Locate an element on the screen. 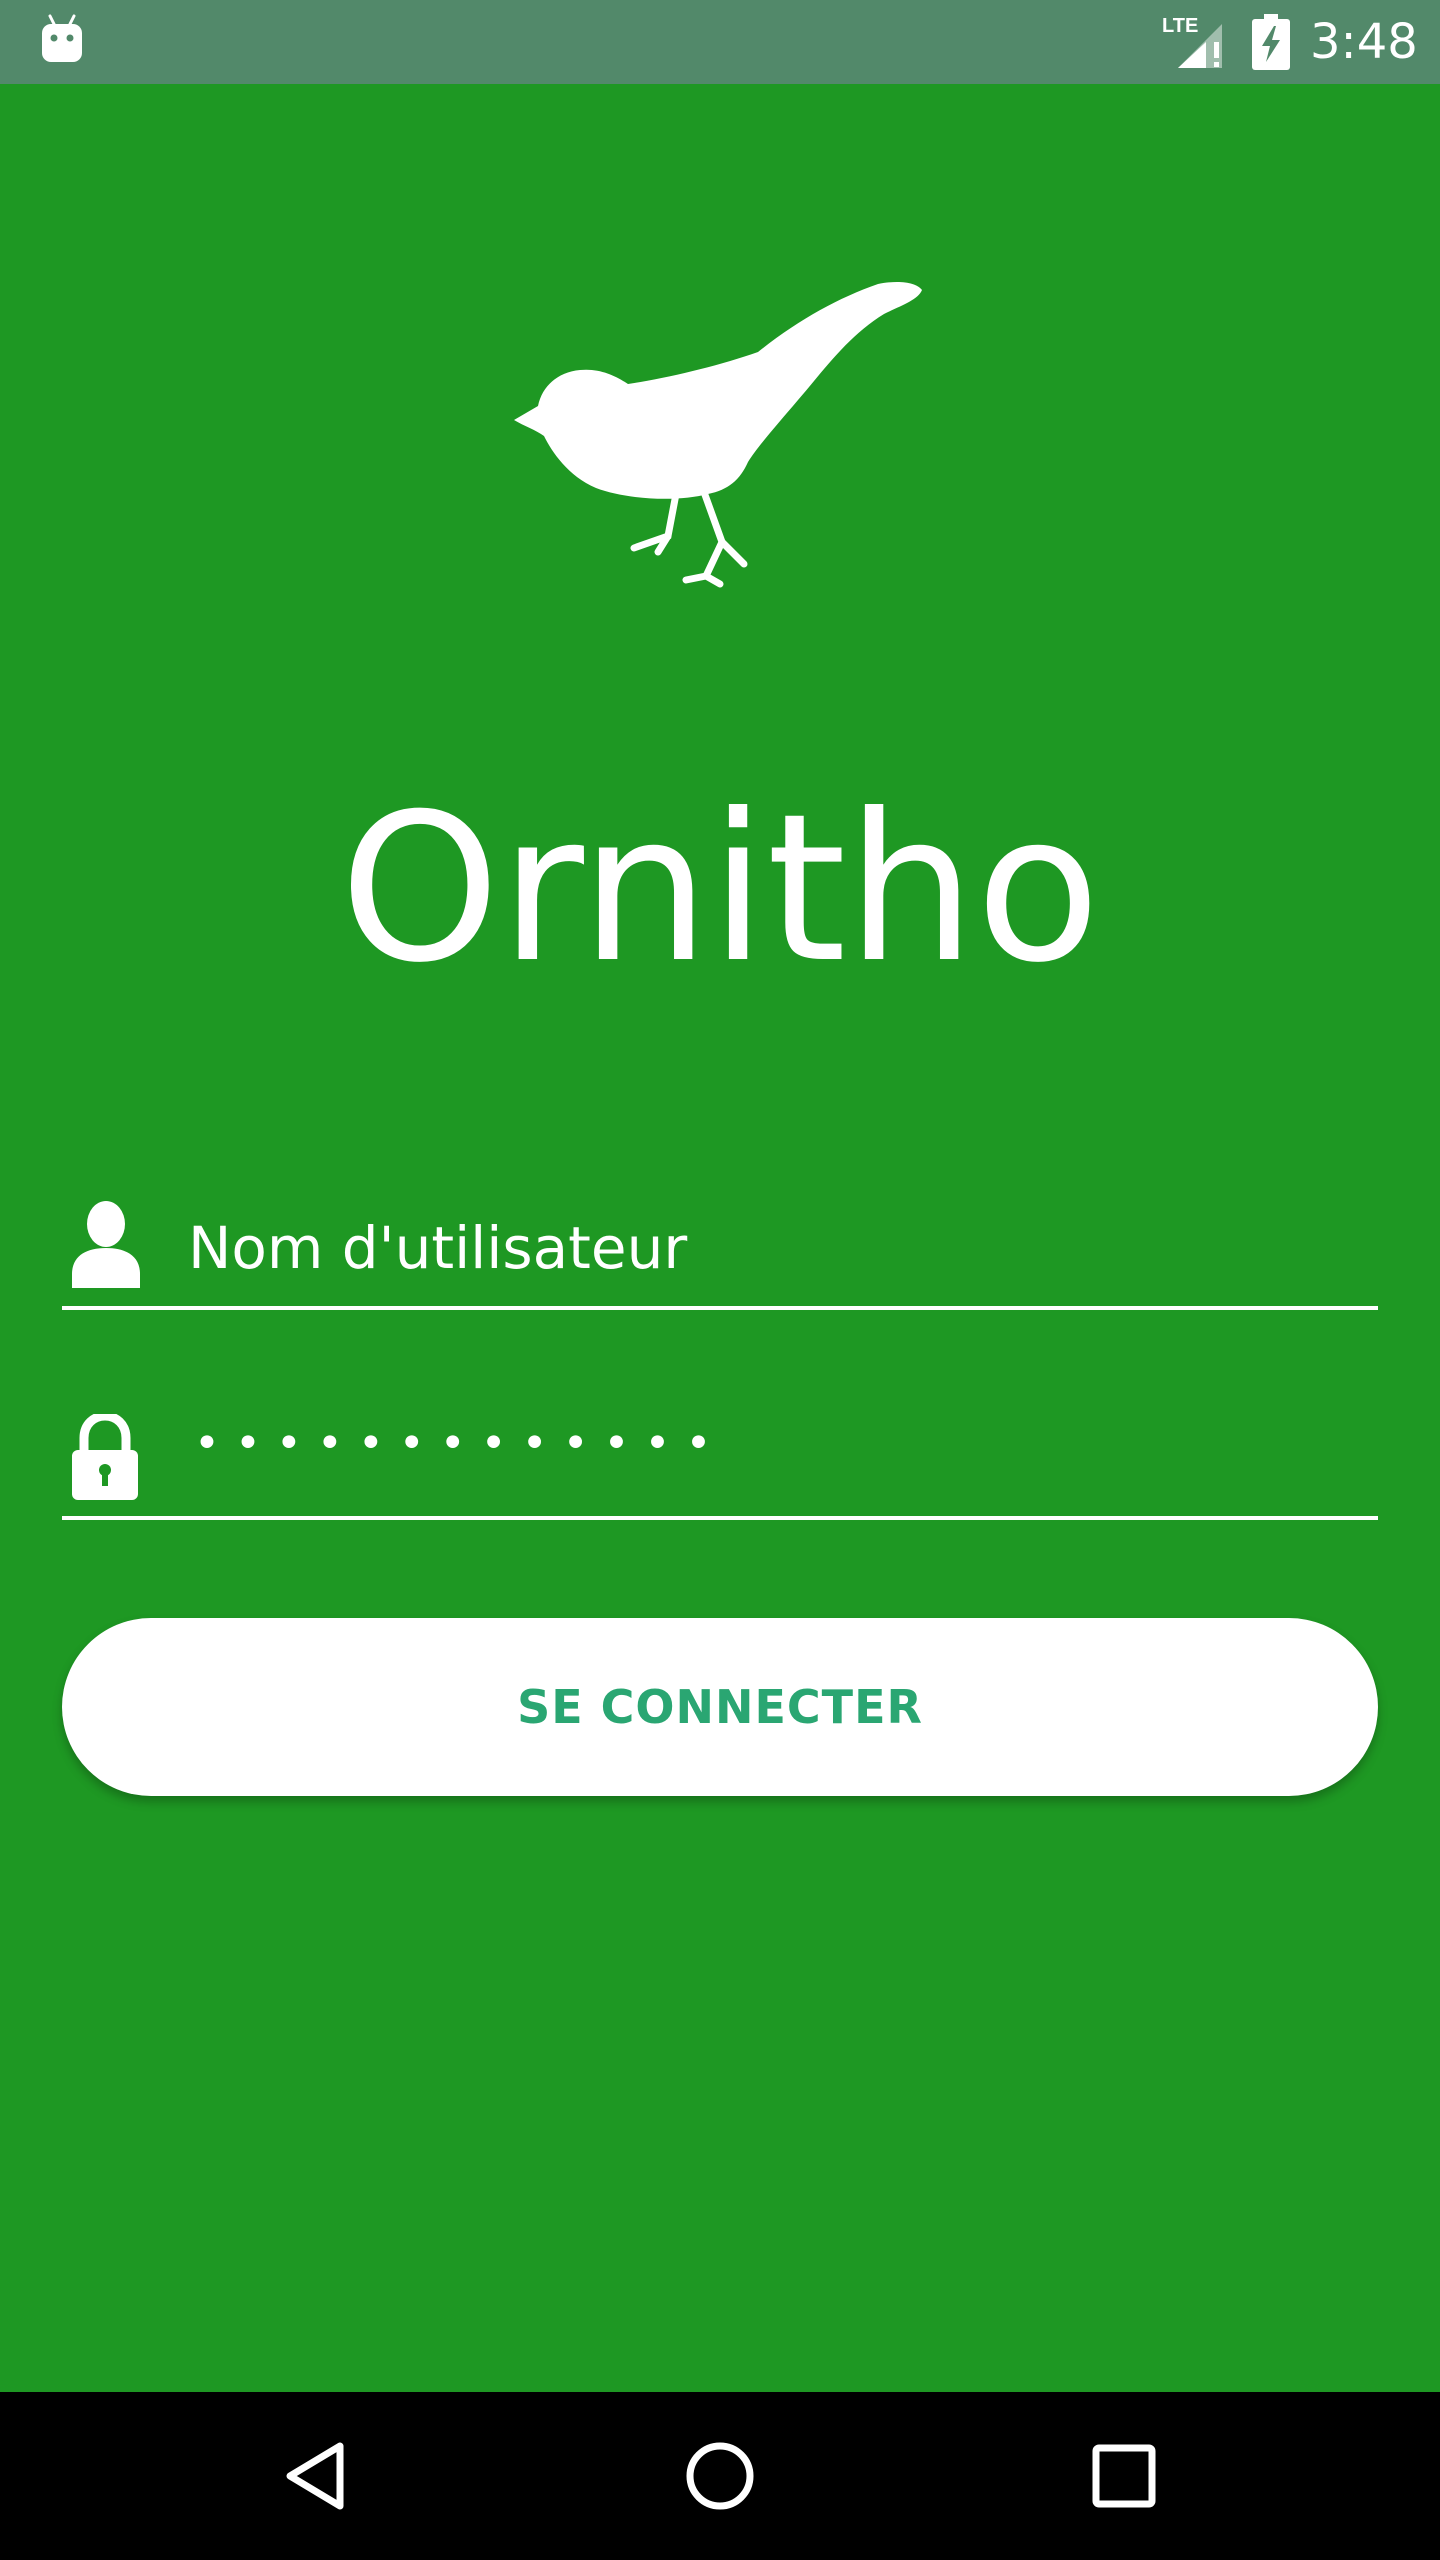 This screenshot has width=1440, height=2560. username-field is located at coordinates (720, 1250).